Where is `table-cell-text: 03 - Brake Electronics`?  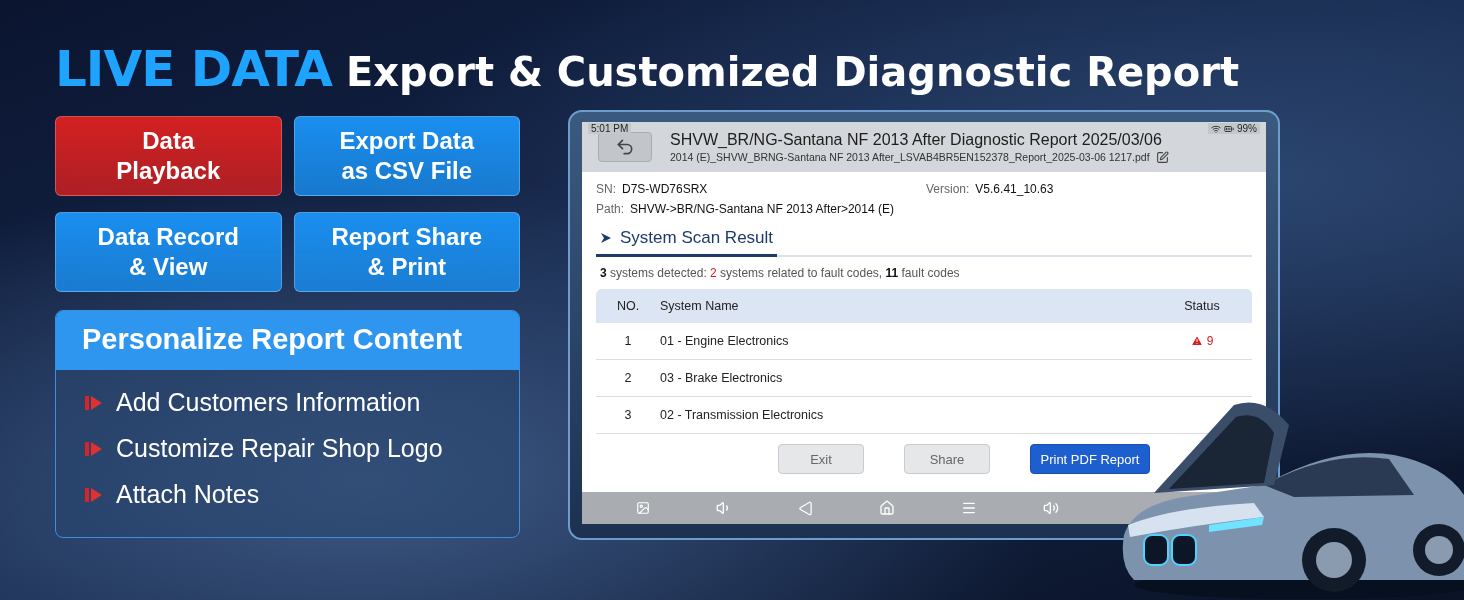 table-cell-text: 03 - Brake Electronics is located at coordinates (722, 378).